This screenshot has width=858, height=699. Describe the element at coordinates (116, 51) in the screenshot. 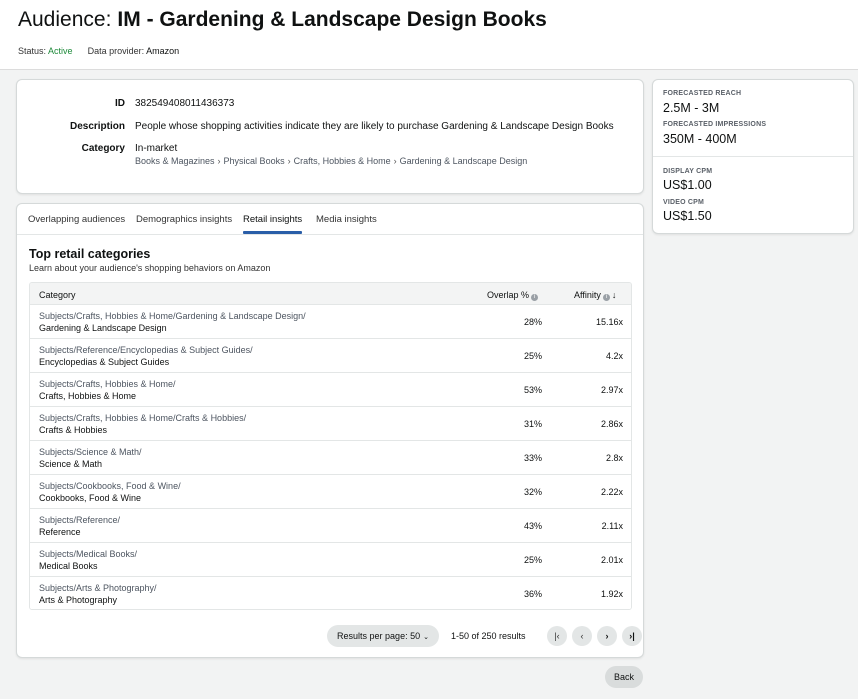

I see `provider-label: Data provider:` at that location.